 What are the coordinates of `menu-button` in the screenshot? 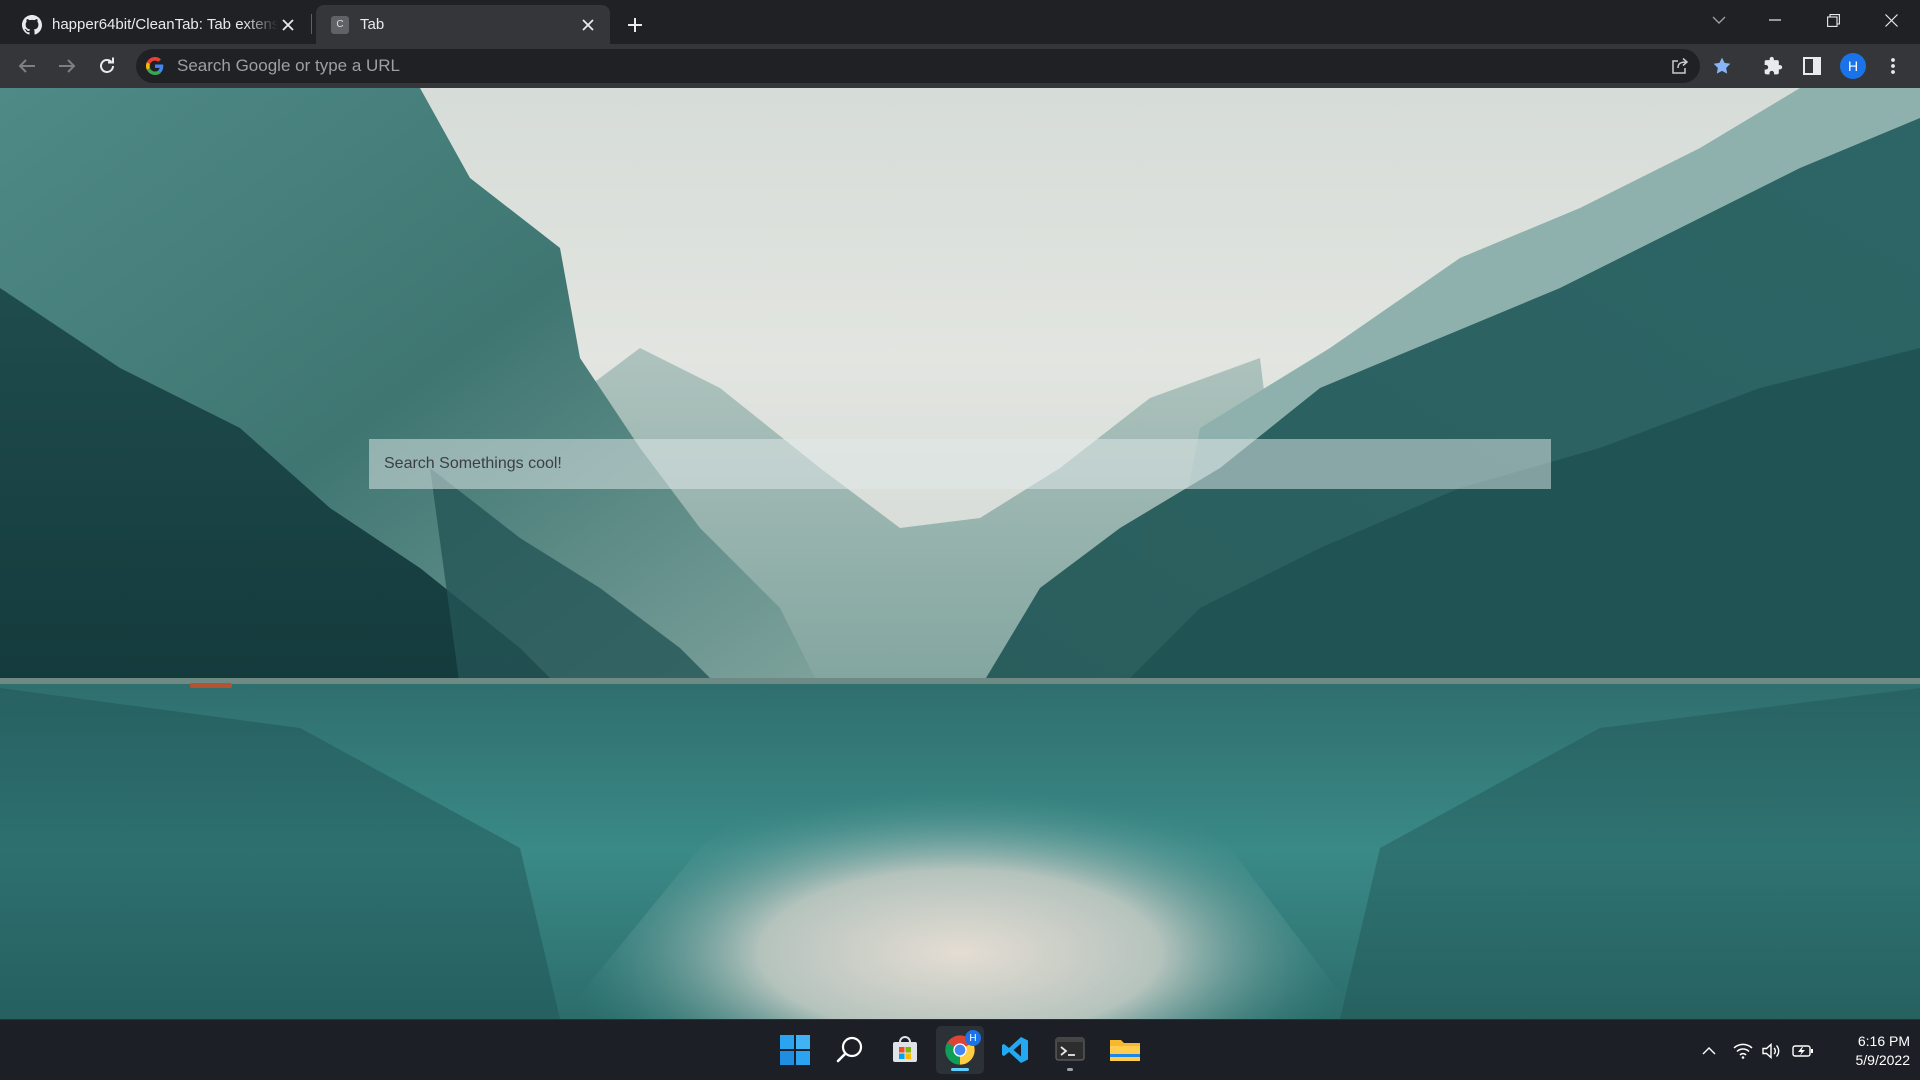 It's located at (1893, 66).